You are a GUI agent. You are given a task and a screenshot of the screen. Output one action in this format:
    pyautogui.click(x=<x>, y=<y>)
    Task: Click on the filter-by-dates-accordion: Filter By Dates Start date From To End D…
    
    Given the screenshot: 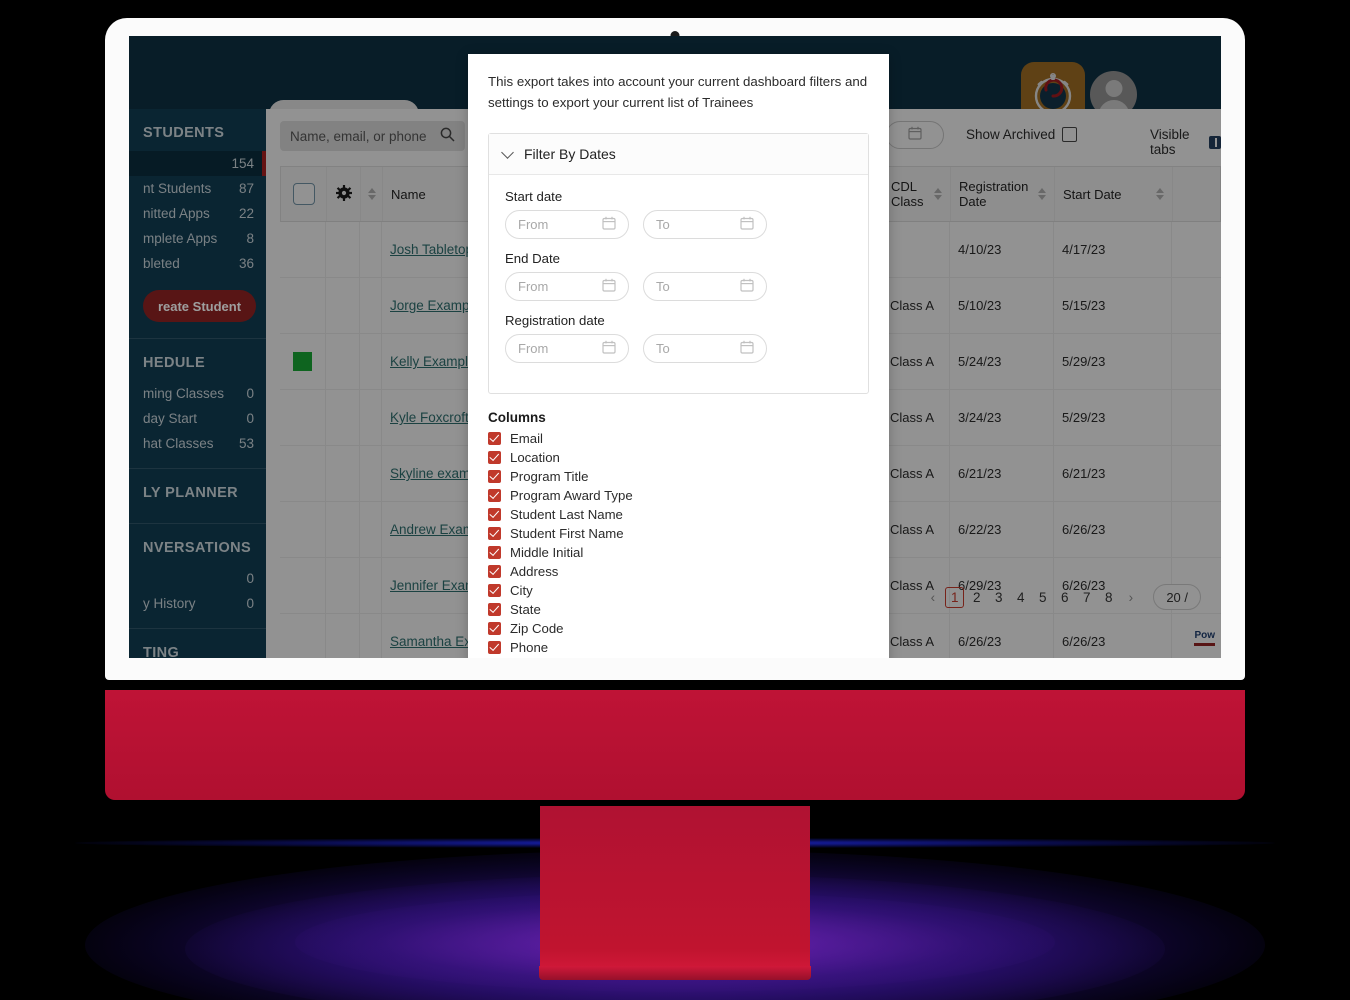 What is the action you would take?
    pyautogui.click(x=678, y=264)
    